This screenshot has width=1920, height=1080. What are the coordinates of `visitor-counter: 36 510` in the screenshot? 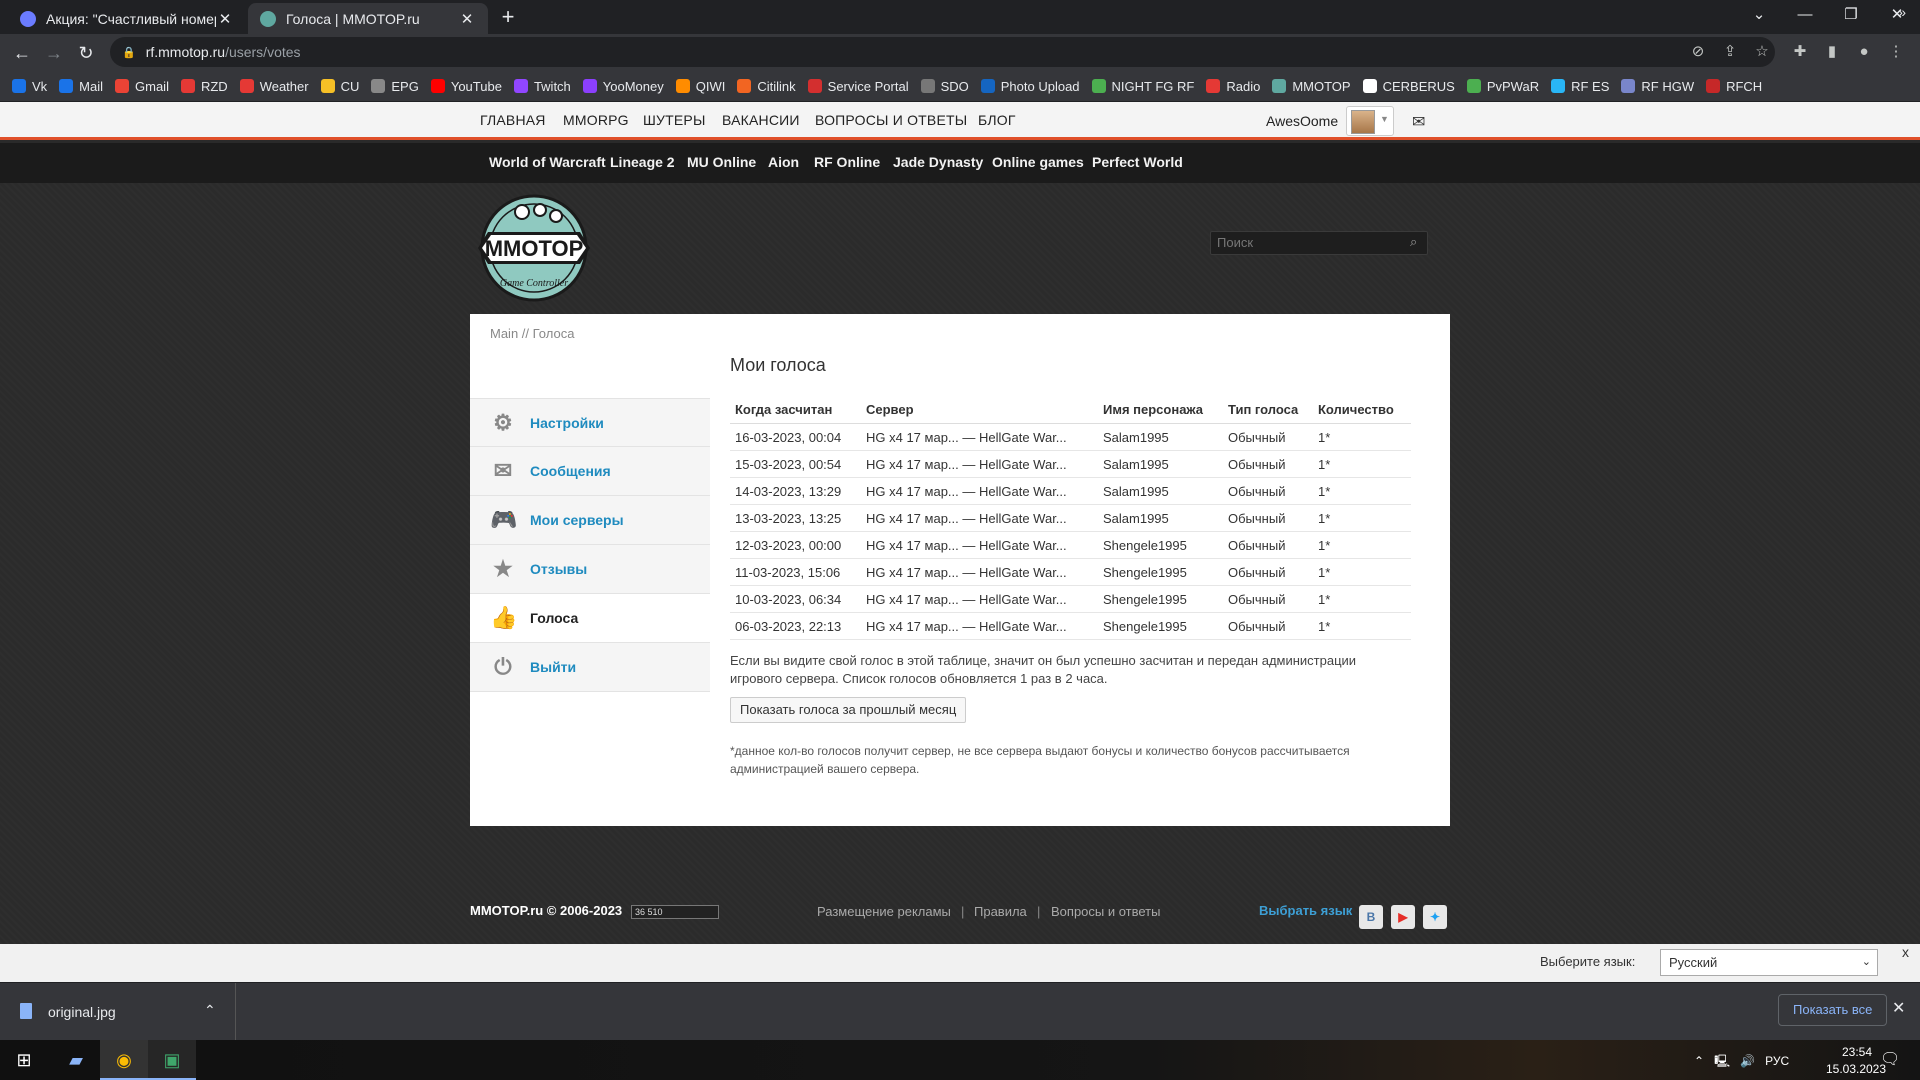 It's located at (675, 912).